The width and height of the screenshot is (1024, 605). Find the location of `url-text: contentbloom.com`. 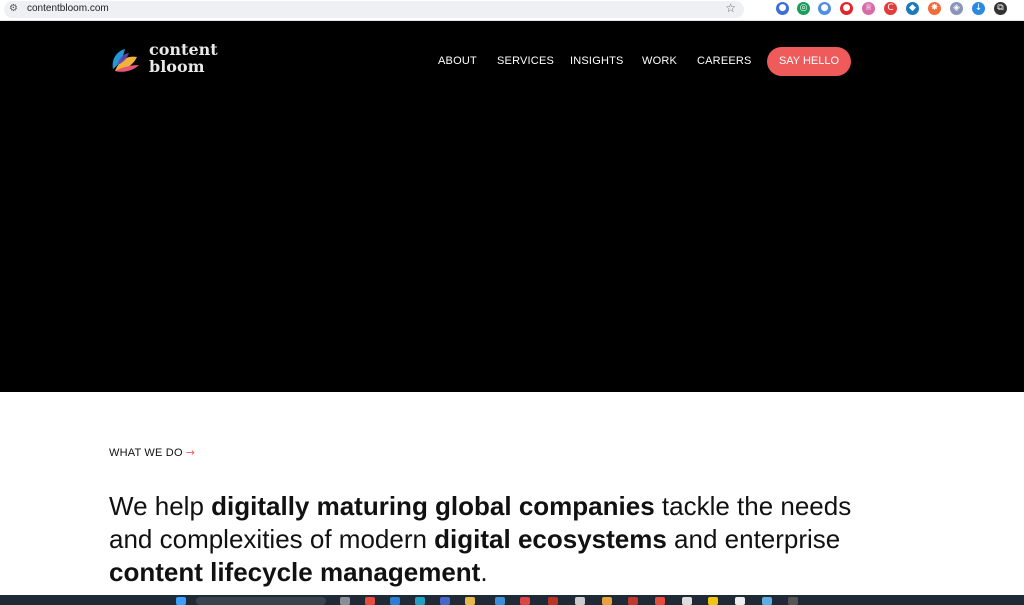

url-text: contentbloom.com is located at coordinates (68, 8).